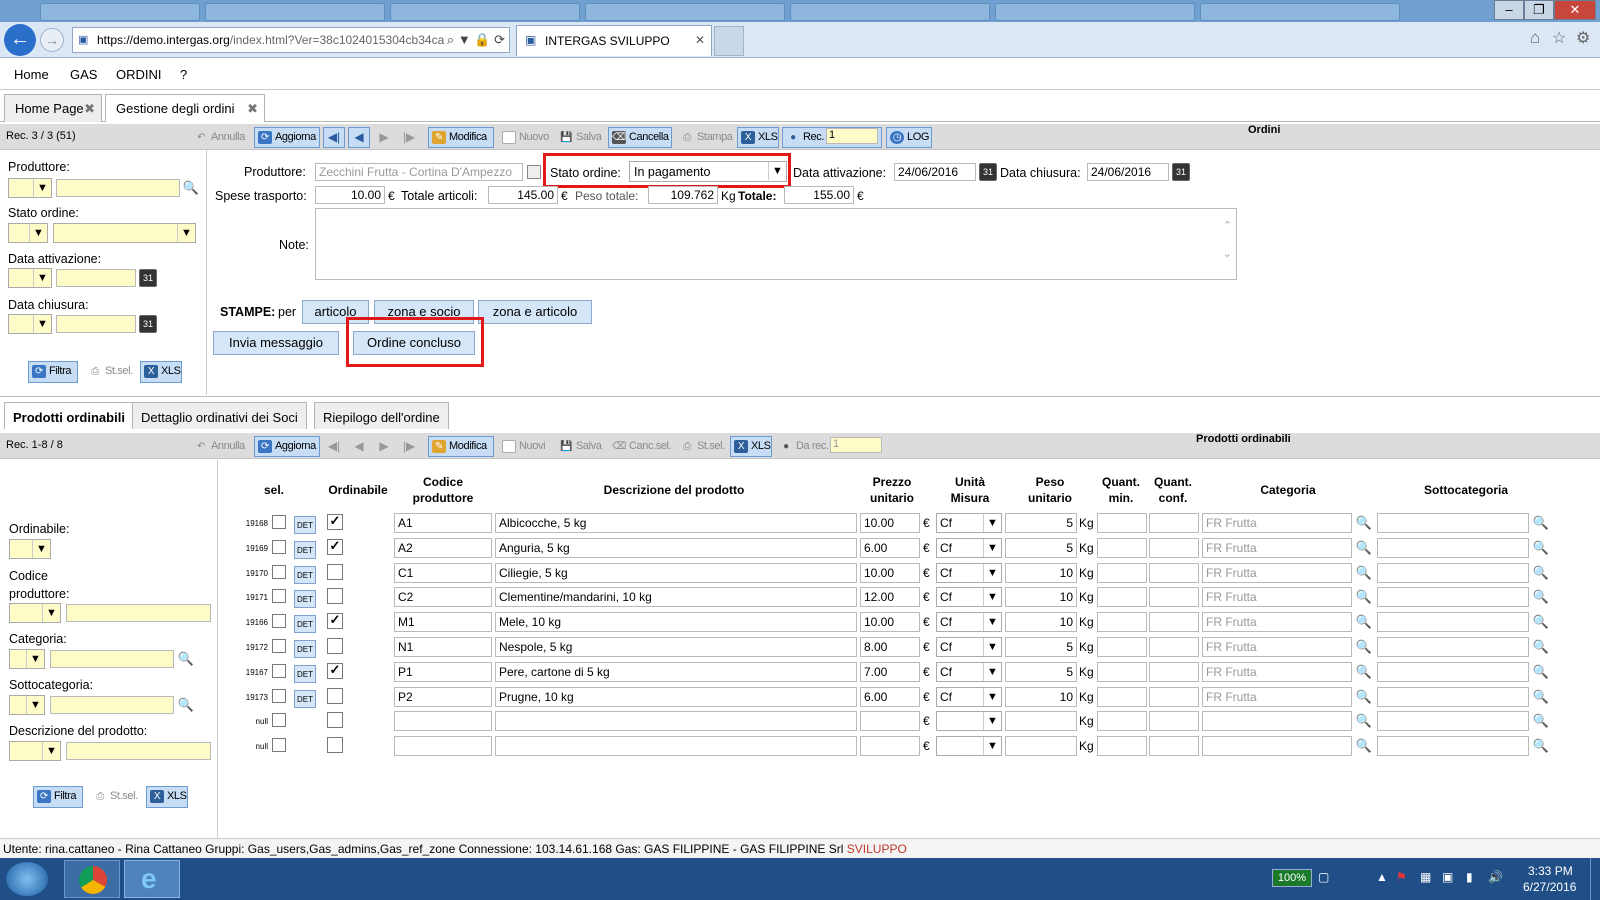 Image resolution: width=1600 pixels, height=900 pixels. I want to click on aggiorna-button: ⟳ Aggiorna, so click(287, 446).